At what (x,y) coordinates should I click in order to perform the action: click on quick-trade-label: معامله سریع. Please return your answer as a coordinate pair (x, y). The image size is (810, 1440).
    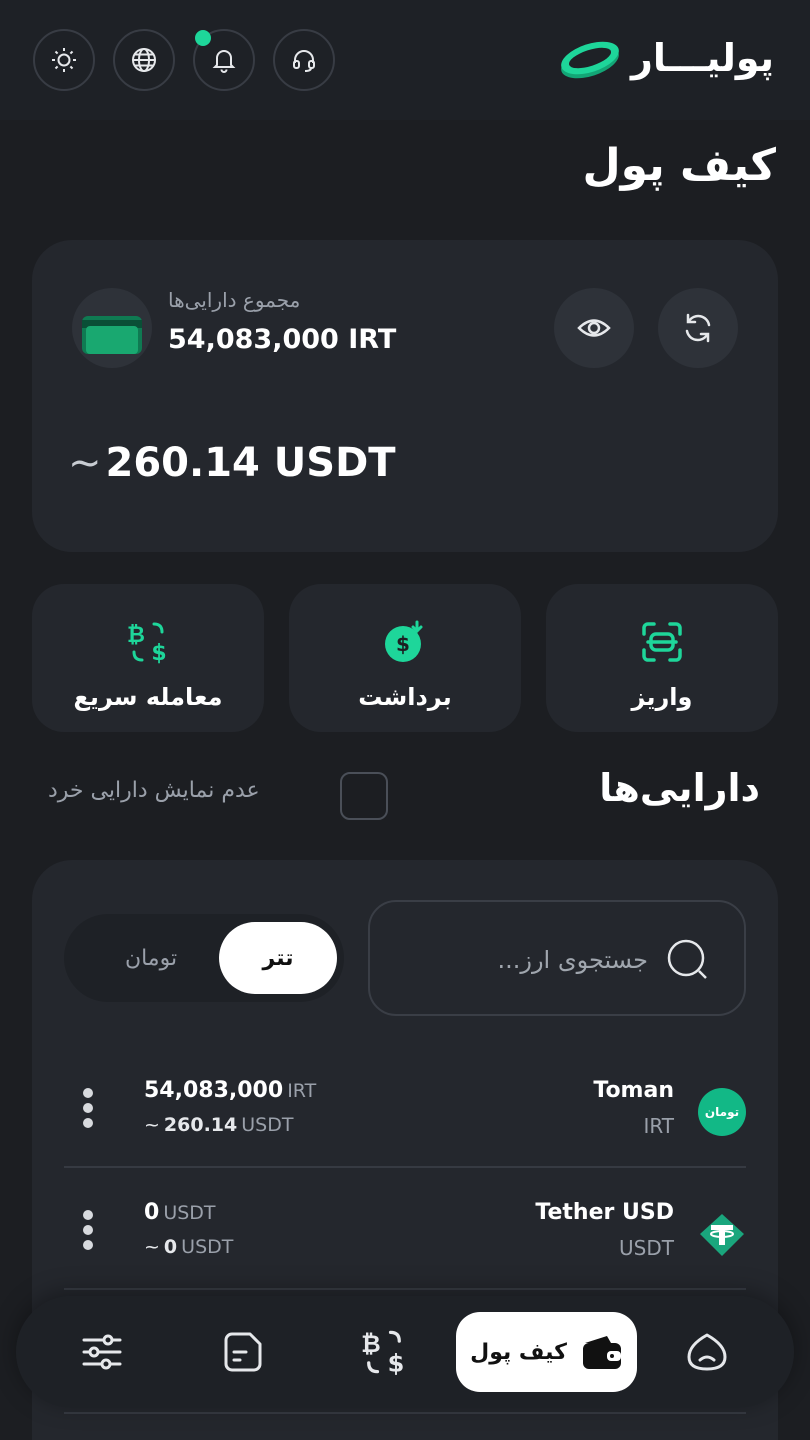
    Looking at the image, I should click on (148, 697).